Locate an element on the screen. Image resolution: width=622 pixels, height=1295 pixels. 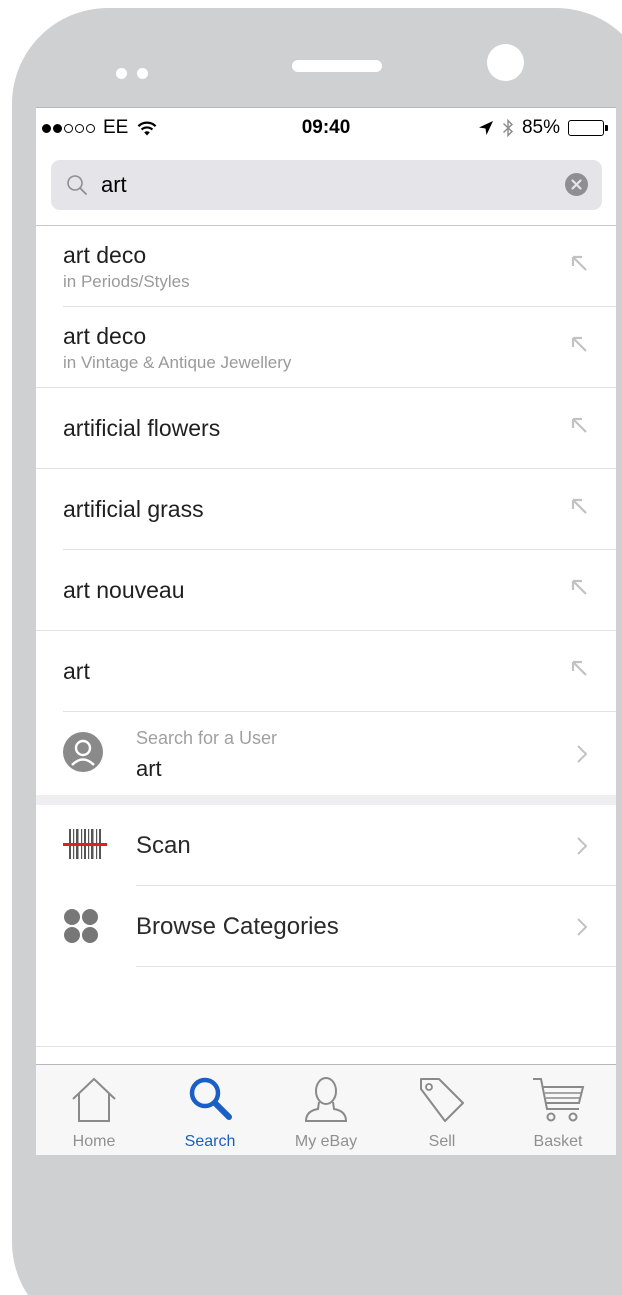
battery-percent: 85% is located at coordinates (540, 127).